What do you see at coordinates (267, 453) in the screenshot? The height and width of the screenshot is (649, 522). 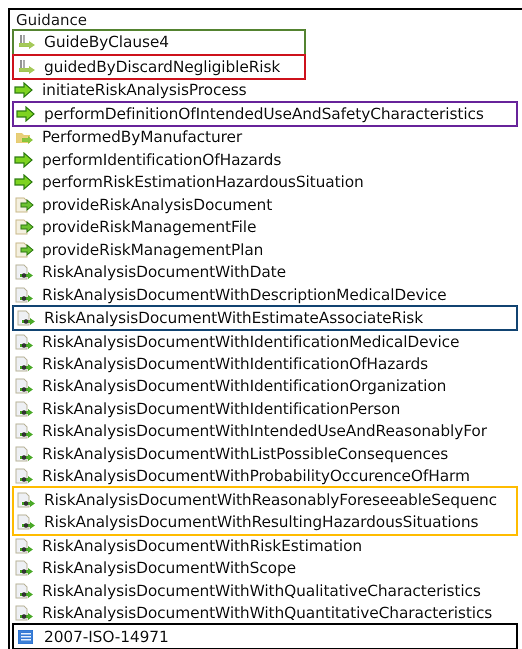 I see `tree-item: RiskAnalysisDocumentWithListPossibleConsequences` at bounding box center [267, 453].